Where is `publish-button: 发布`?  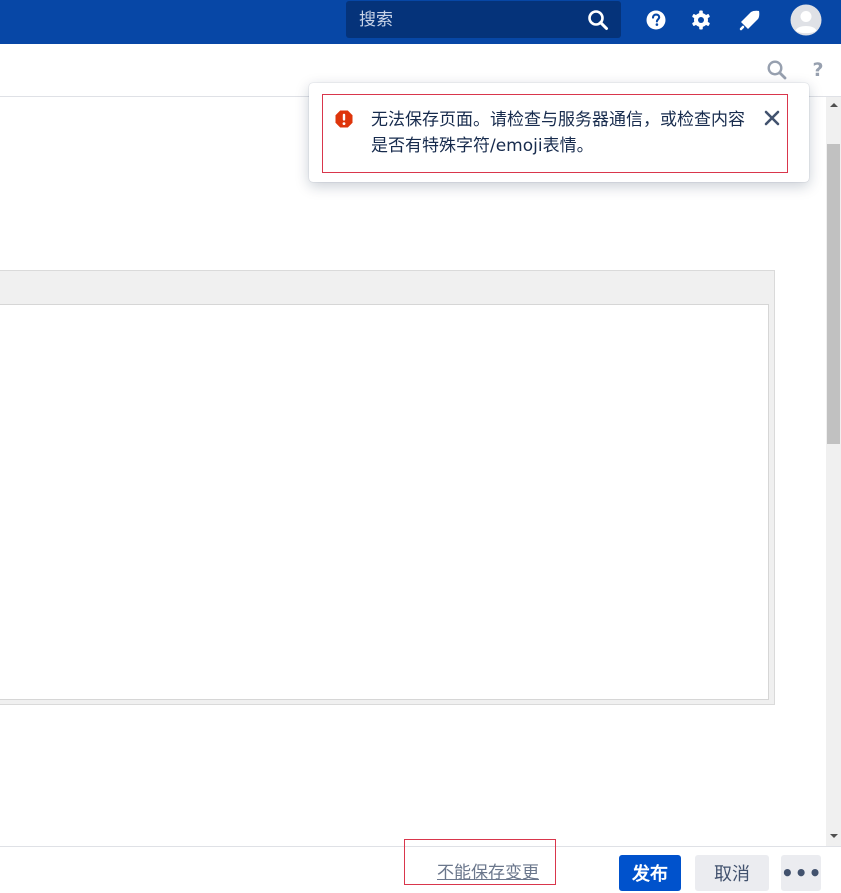 publish-button: 发布 is located at coordinates (650, 873).